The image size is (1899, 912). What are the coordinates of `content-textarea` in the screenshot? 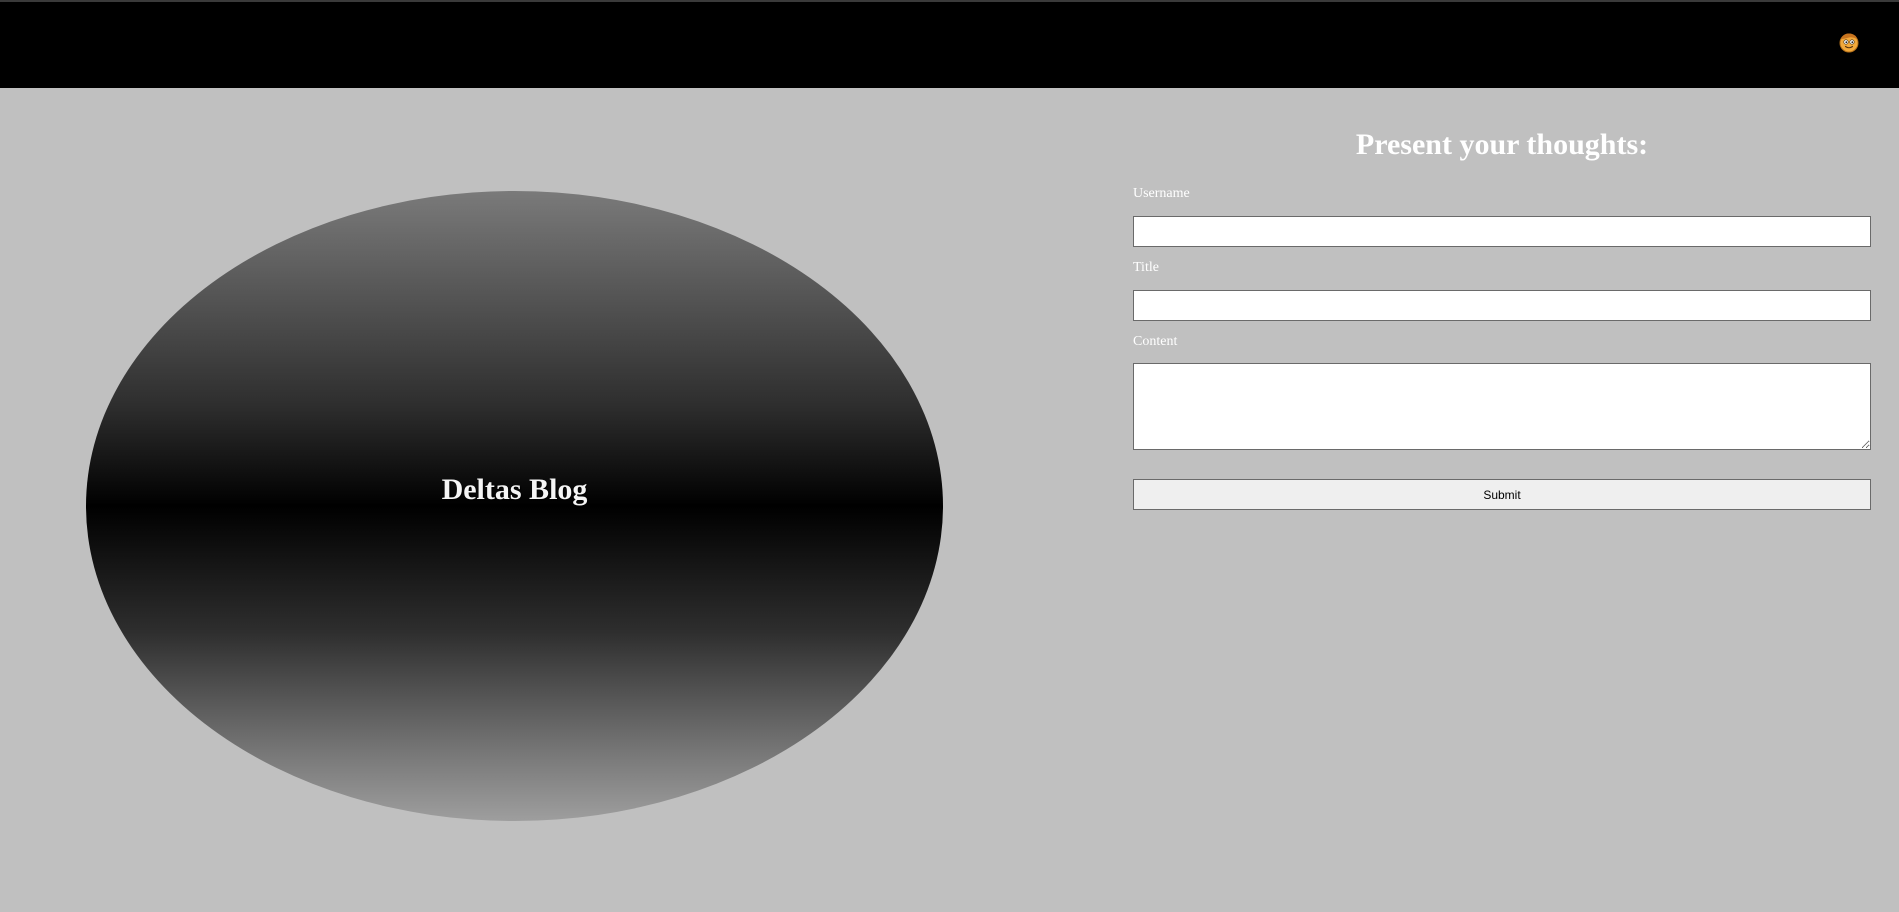 It's located at (1502, 406).